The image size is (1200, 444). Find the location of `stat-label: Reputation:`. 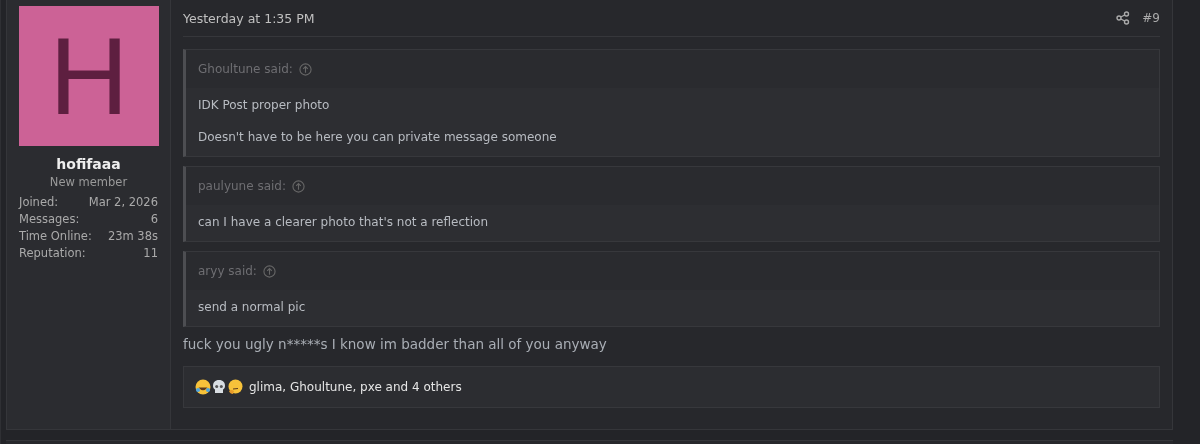

stat-label: Reputation: is located at coordinates (52, 253).